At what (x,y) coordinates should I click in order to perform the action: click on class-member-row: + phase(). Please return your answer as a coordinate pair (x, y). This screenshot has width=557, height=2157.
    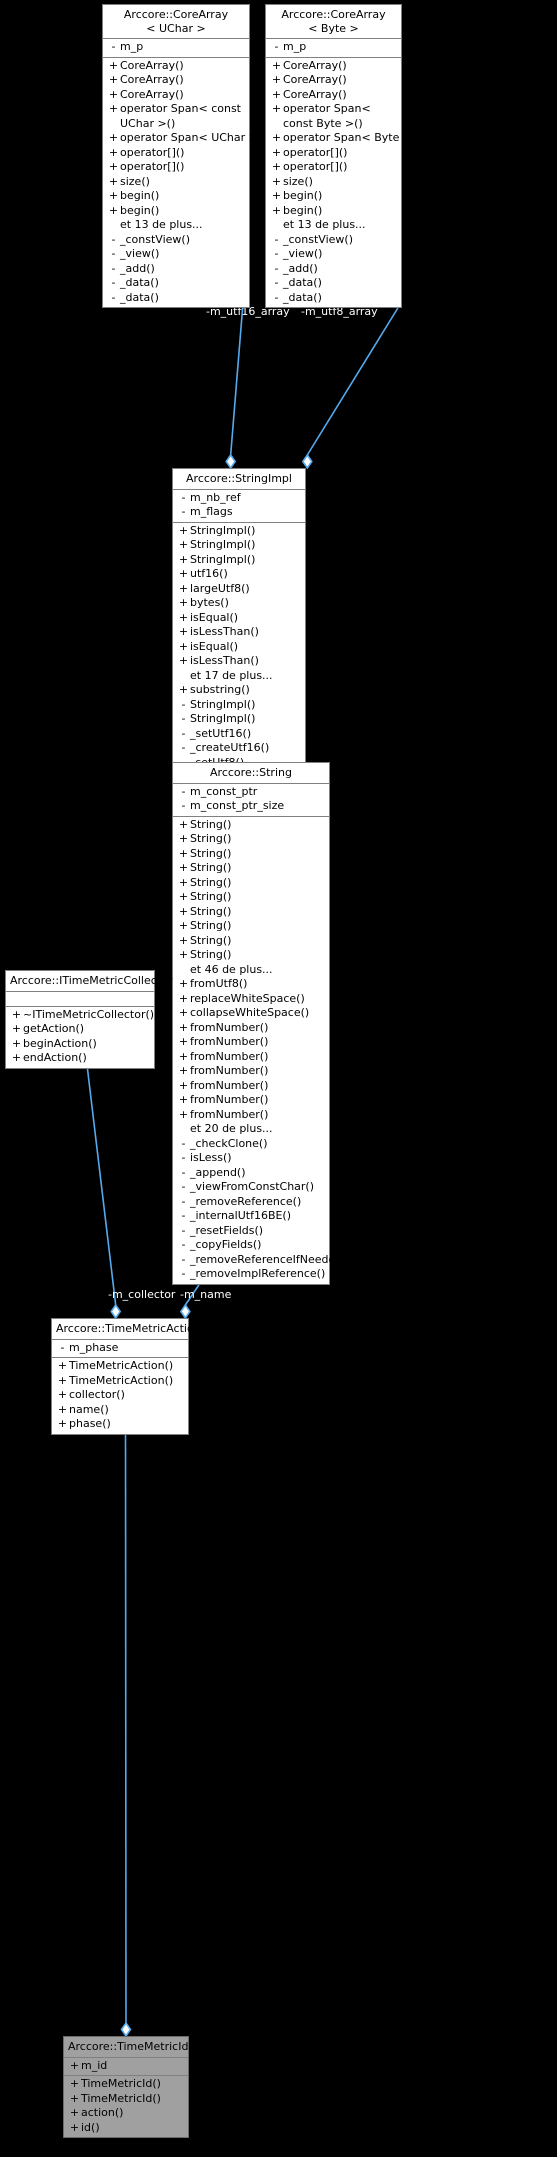
    Looking at the image, I should click on (120, 1424).